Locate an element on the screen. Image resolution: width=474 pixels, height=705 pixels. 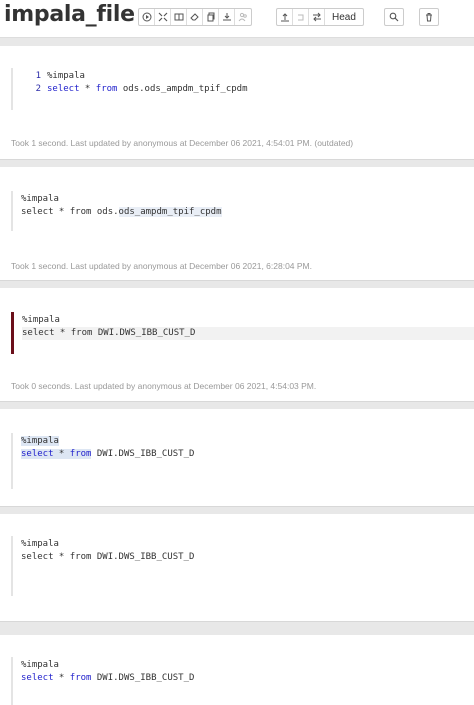
copy-icon is located at coordinates (210, 17).